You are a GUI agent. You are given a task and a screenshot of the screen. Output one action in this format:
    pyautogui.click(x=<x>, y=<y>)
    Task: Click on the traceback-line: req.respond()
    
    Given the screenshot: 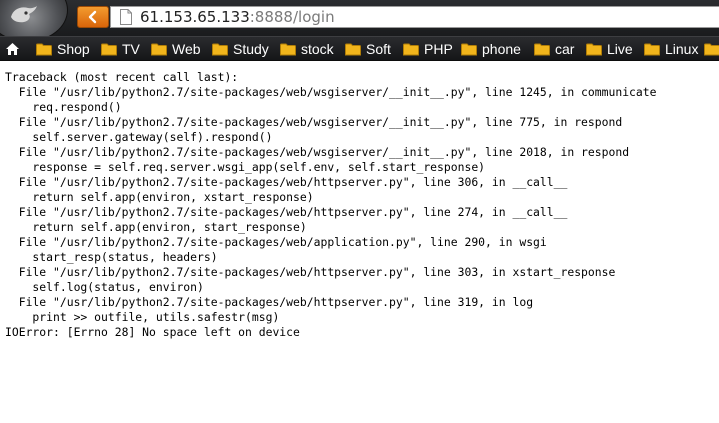 What is the action you would take?
    pyautogui.click(x=63, y=107)
    